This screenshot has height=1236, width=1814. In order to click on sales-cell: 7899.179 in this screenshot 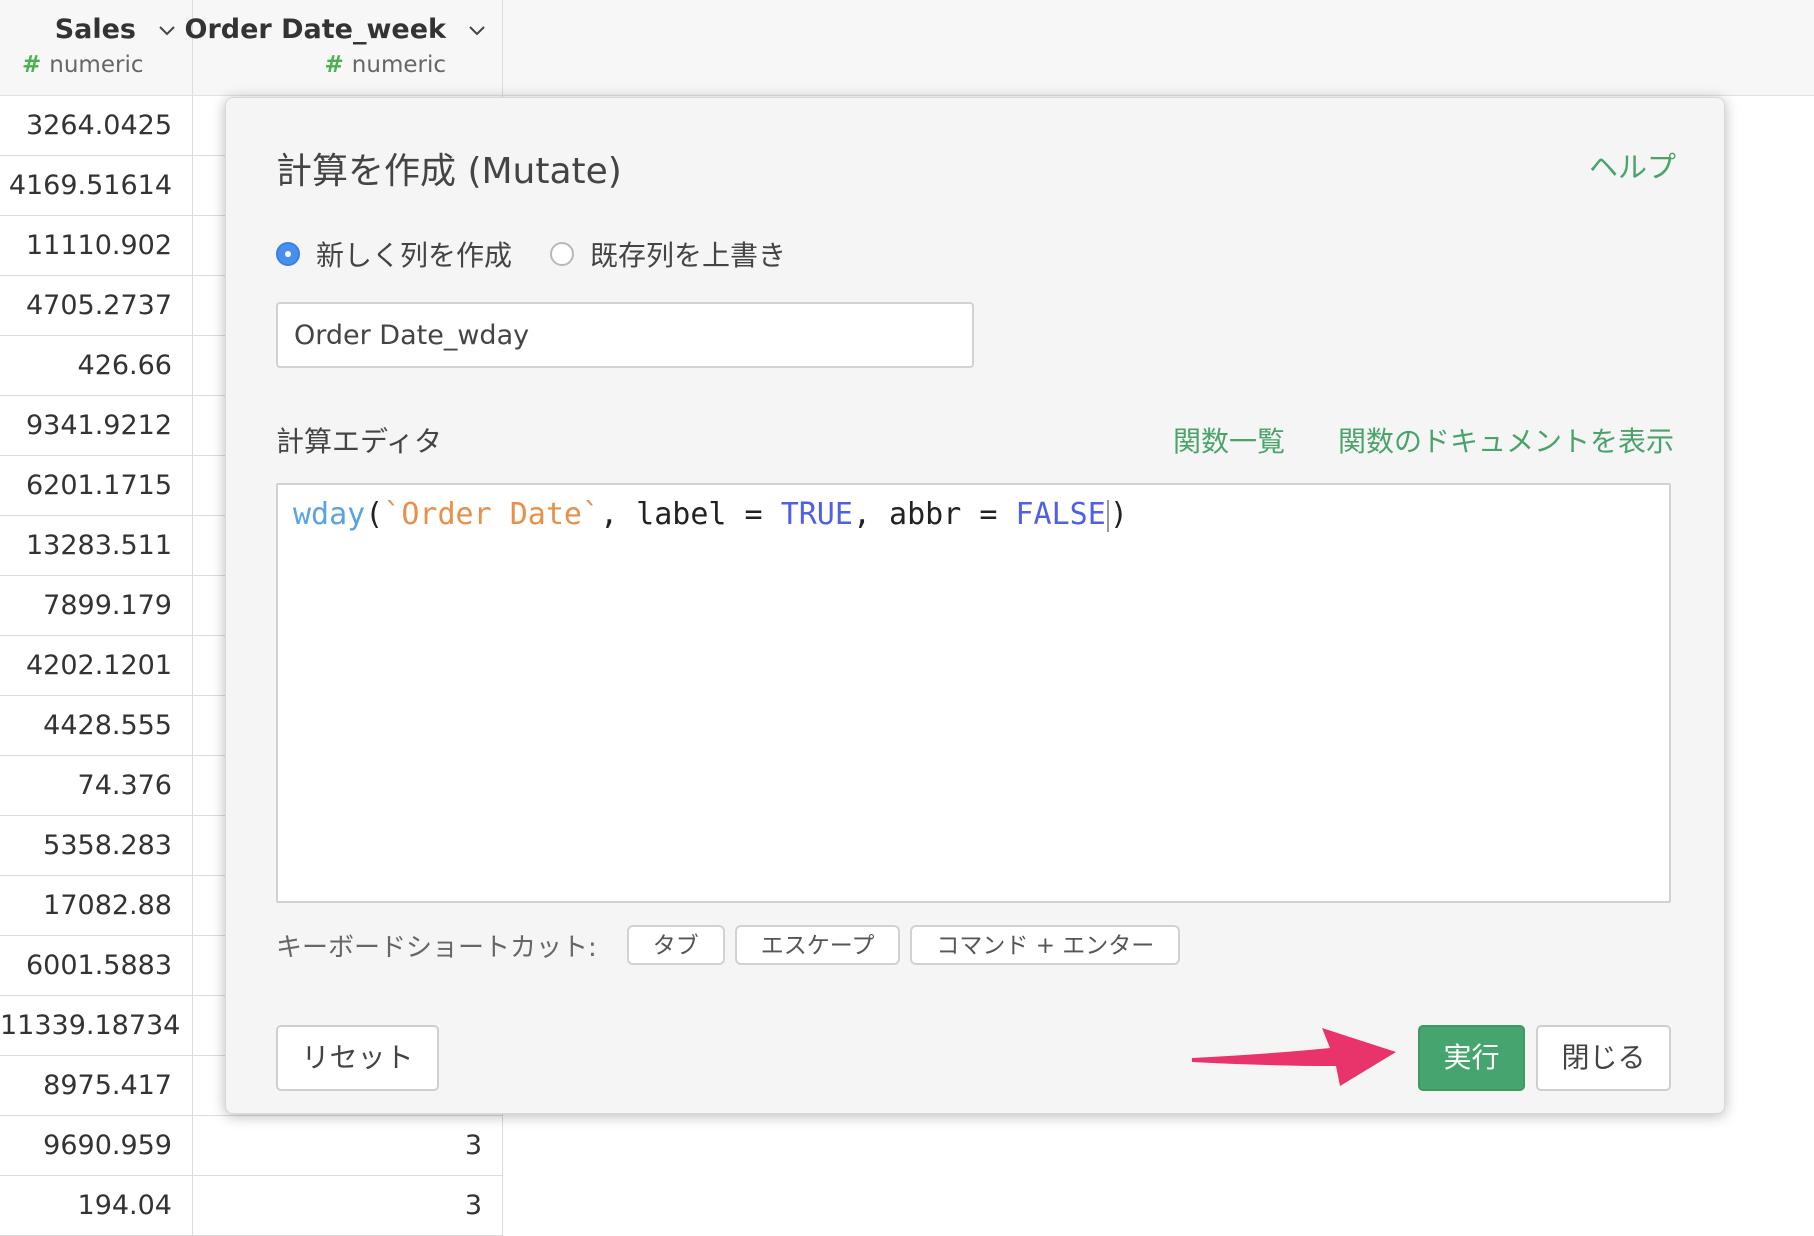, I will do `click(96, 605)`.